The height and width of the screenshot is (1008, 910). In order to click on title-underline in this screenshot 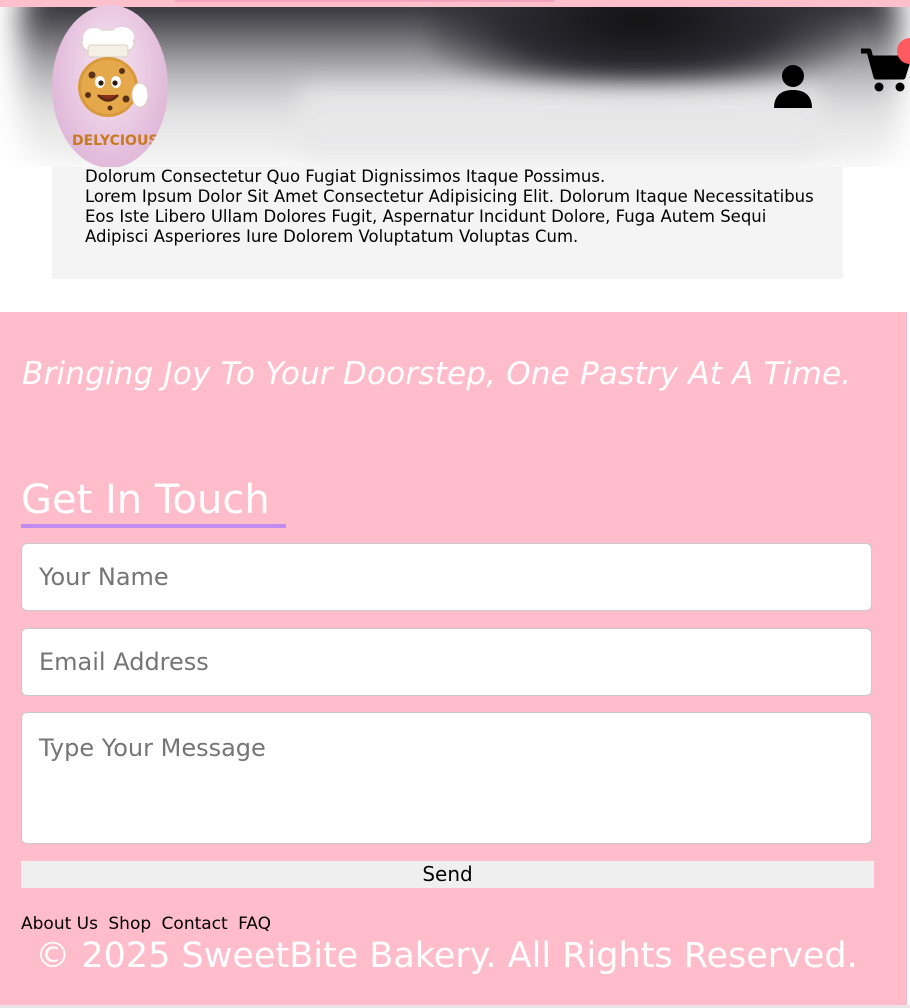, I will do `click(153, 526)`.